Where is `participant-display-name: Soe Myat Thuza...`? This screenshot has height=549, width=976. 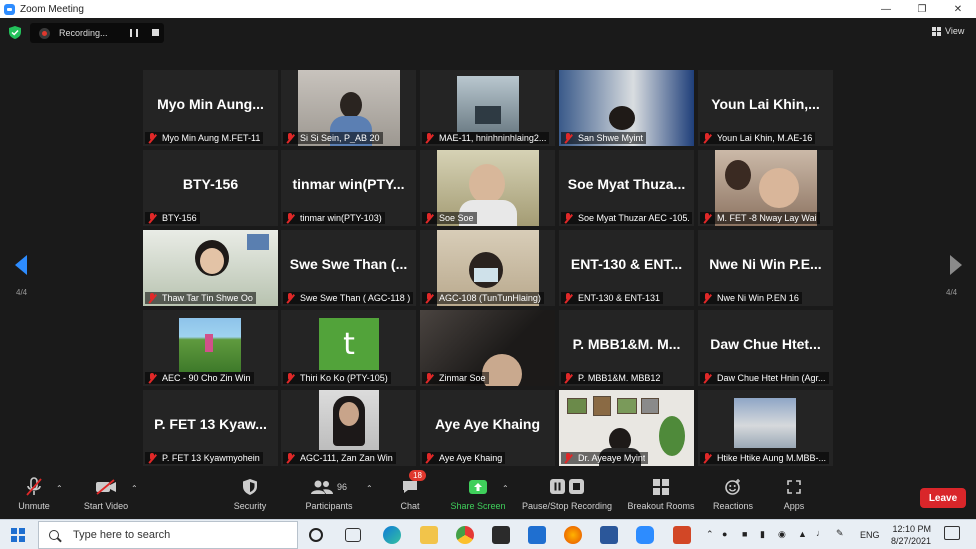 participant-display-name: Soe Myat Thuza... is located at coordinates (626, 184).